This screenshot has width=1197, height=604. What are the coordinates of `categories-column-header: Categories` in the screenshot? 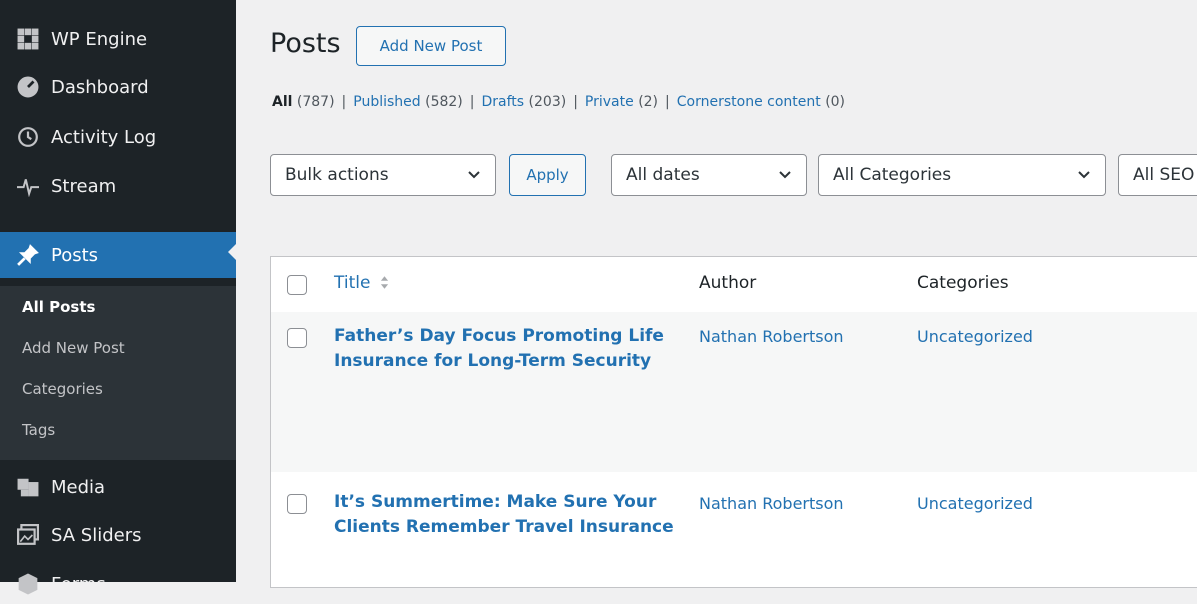 It's located at (963, 283).